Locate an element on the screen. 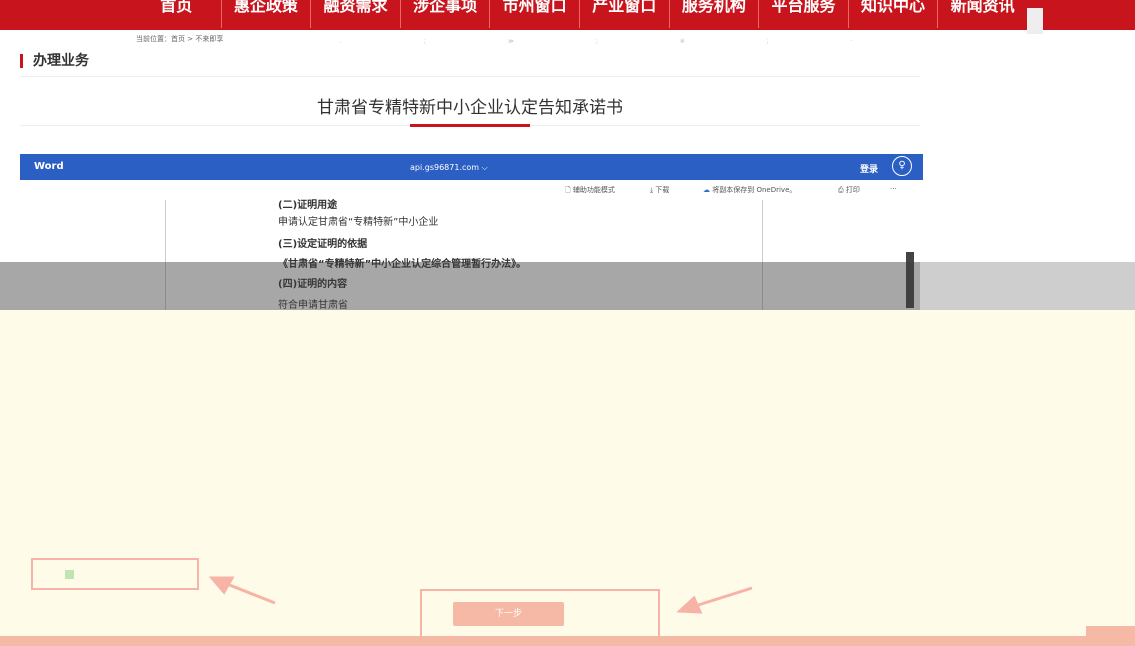 The width and height of the screenshot is (1135, 646). accessibility-button: 🗋 辅助功能模式 is located at coordinates (590, 191).